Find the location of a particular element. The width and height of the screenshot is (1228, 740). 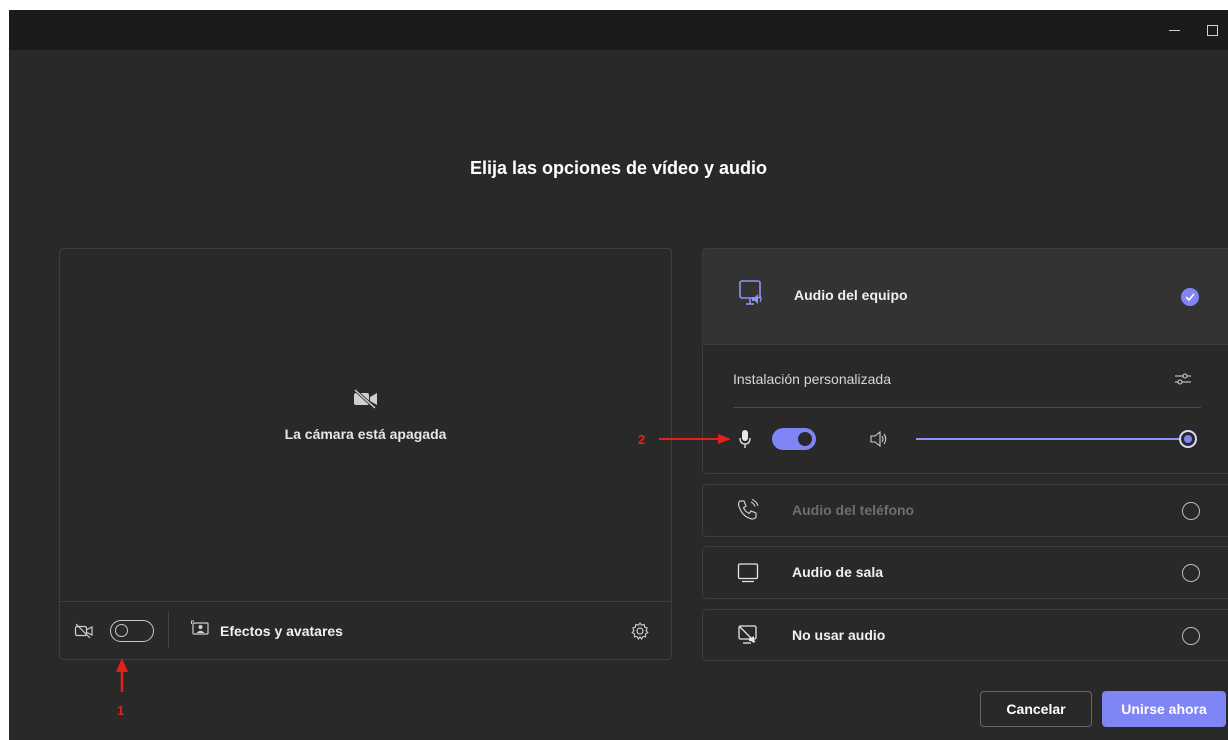

annotation-marker-2: 2 is located at coordinates (642, 439).